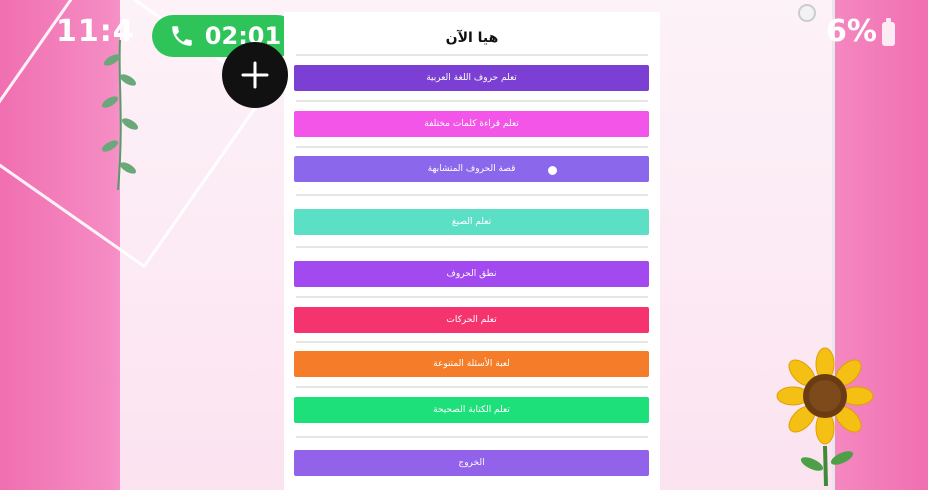 This screenshot has width=928, height=490. I want to click on menu-button-4: تعلم الصيغ, so click(471, 222).